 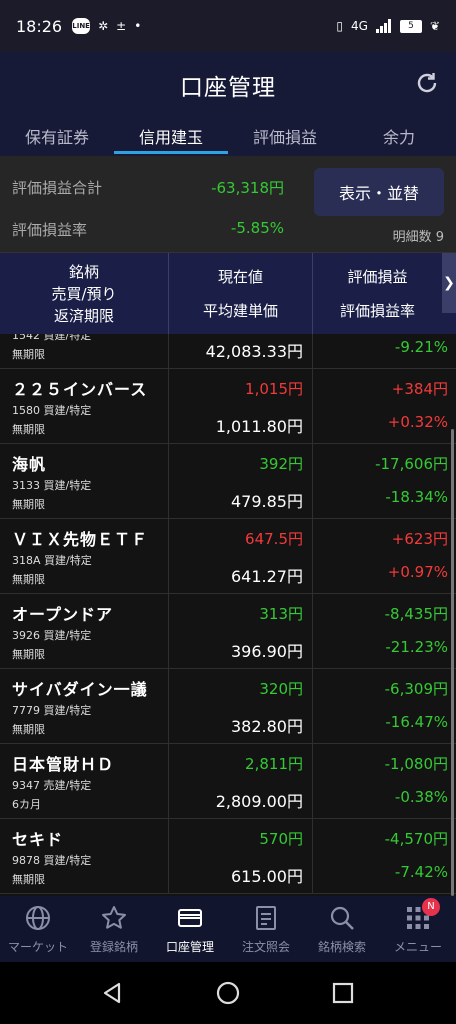 What do you see at coordinates (416, 722) in the screenshot?
I see `profit-loss-rate: -16.47%` at bounding box center [416, 722].